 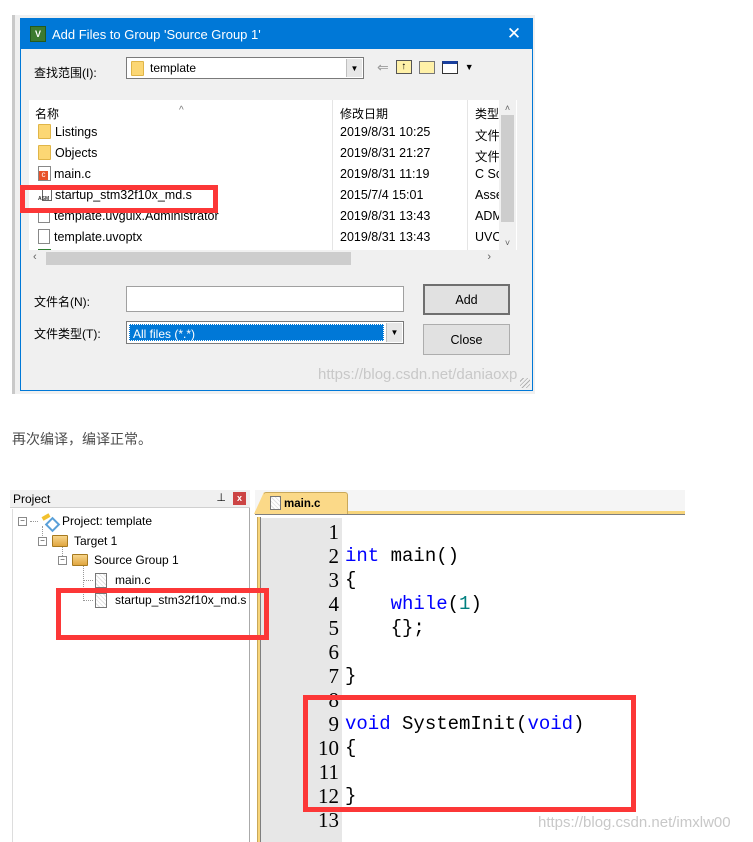 What do you see at coordinates (385, 153) in the screenshot?
I see `file-date: 2019/8/31 21:27` at bounding box center [385, 153].